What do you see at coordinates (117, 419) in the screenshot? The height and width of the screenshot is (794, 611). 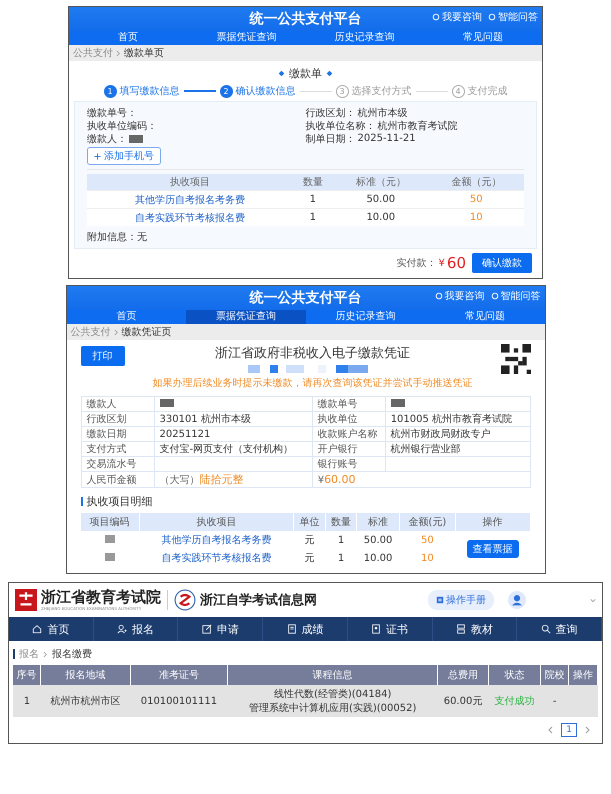 I see `detail-label: 行政区划` at bounding box center [117, 419].